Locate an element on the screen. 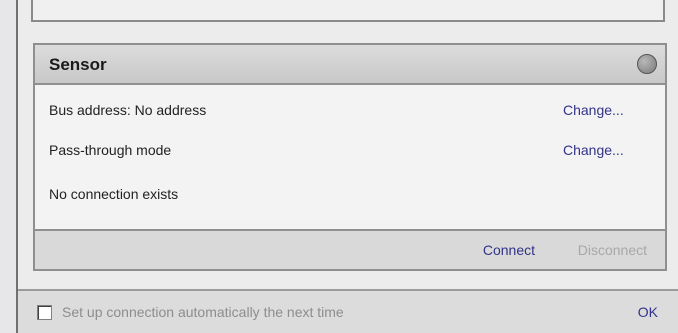  connect-link: Connect is located at coordinates (509, 250).